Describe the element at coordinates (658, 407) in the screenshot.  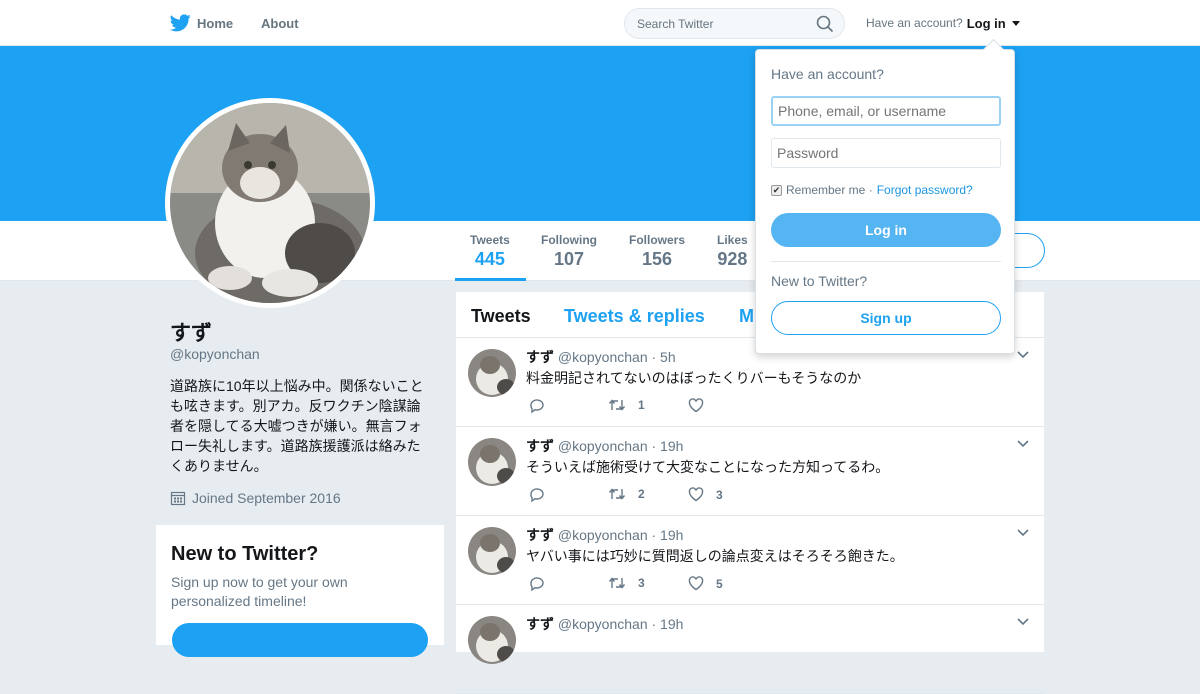
I see `tweet-actions: 1` at that location.